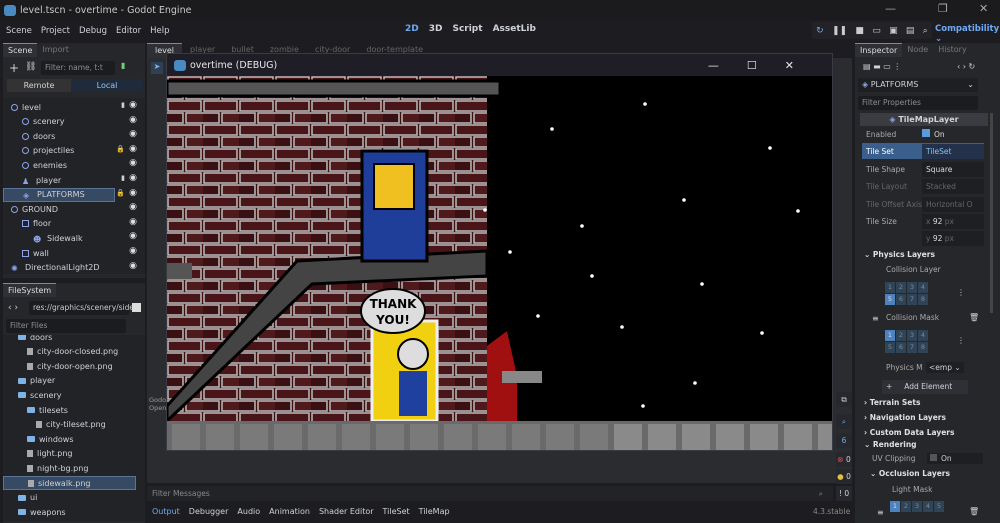 This screenshot has width=1000, height=523. Describe the element at coordinates (918, 103) in the screenshot. I see `property-filter-input: Filter Properties` at that location.